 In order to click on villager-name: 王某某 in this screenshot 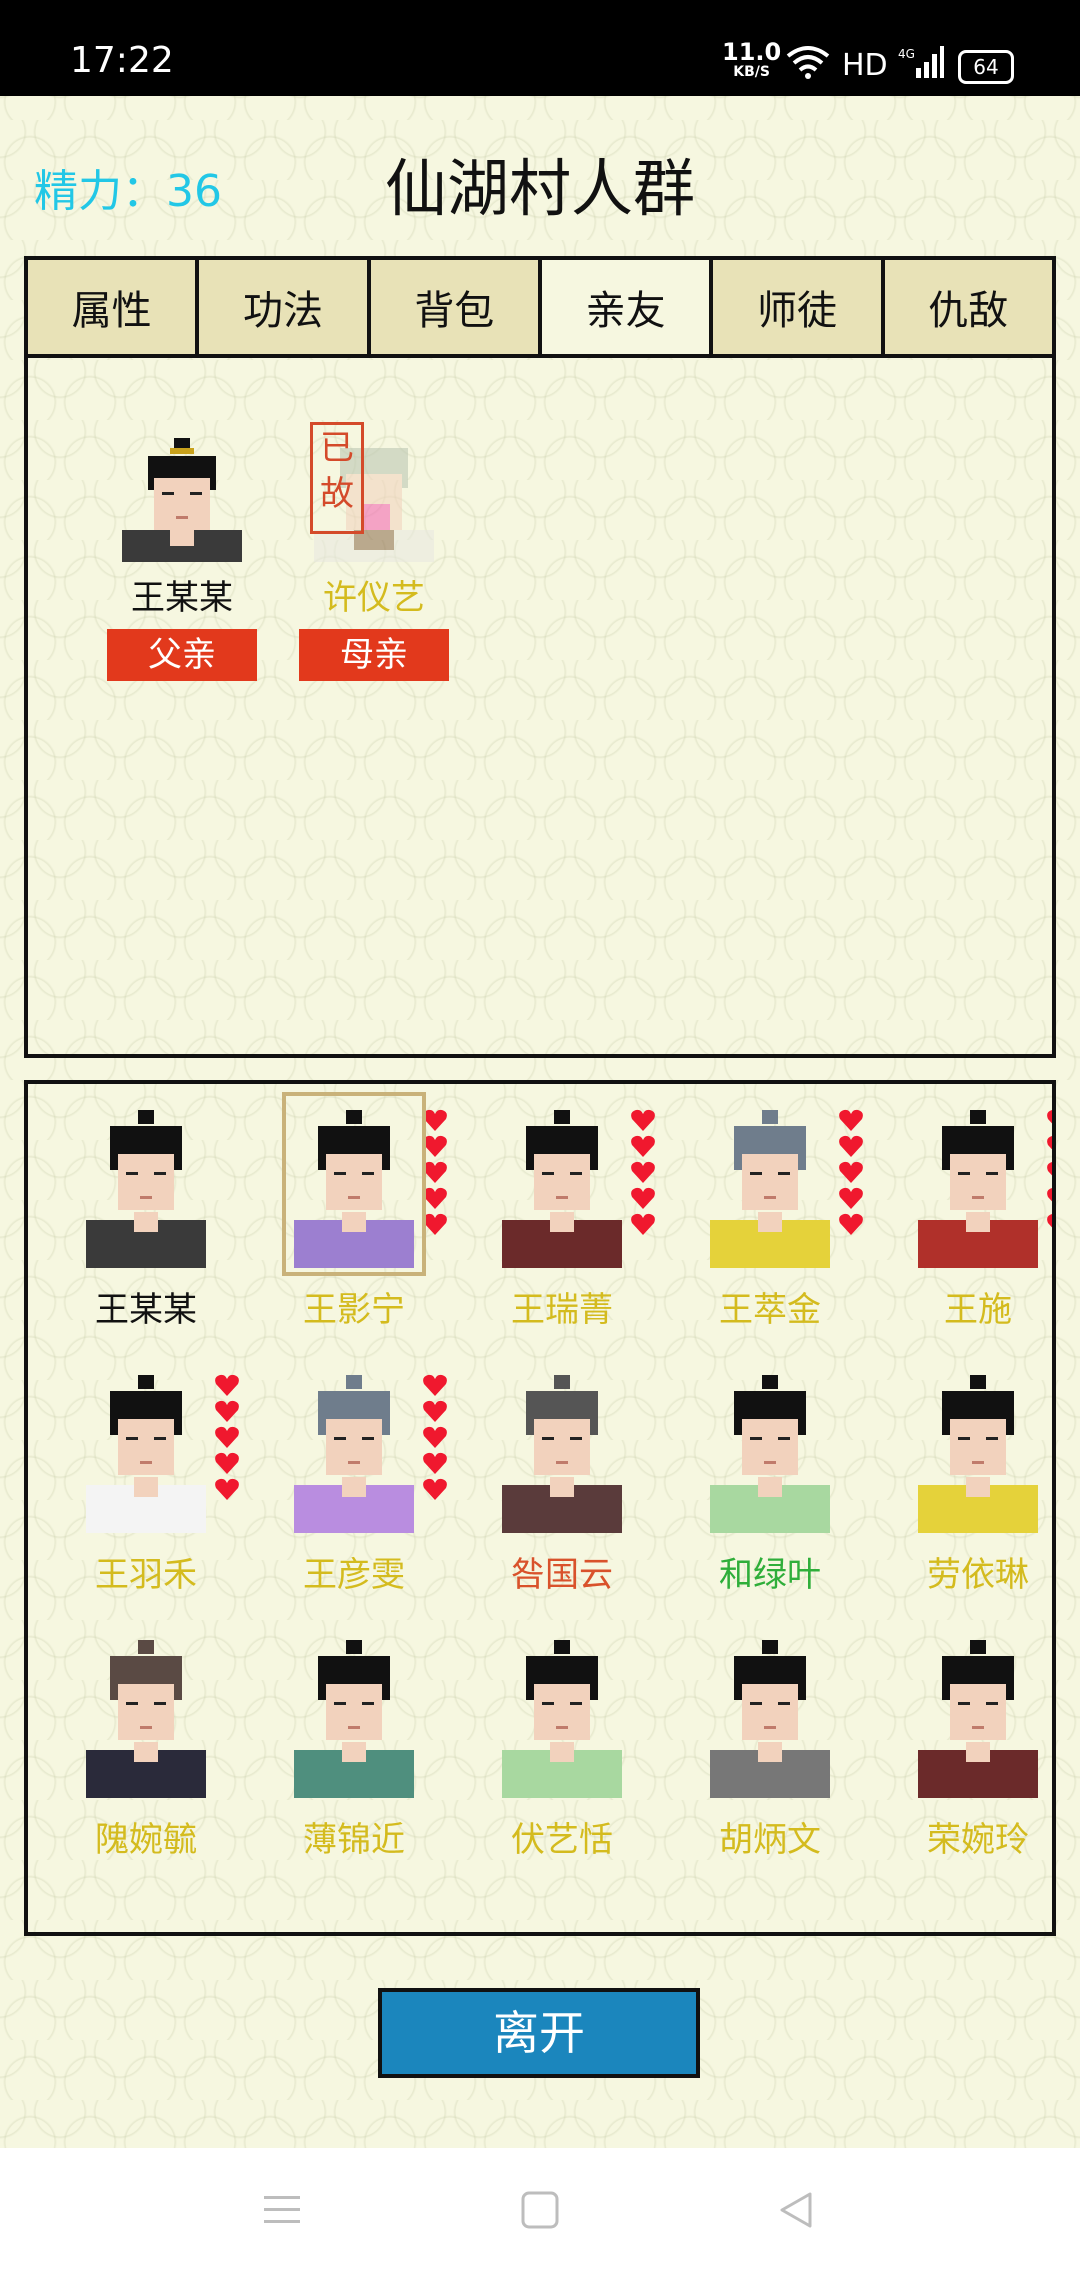, I will do `click(146, 1310)`.